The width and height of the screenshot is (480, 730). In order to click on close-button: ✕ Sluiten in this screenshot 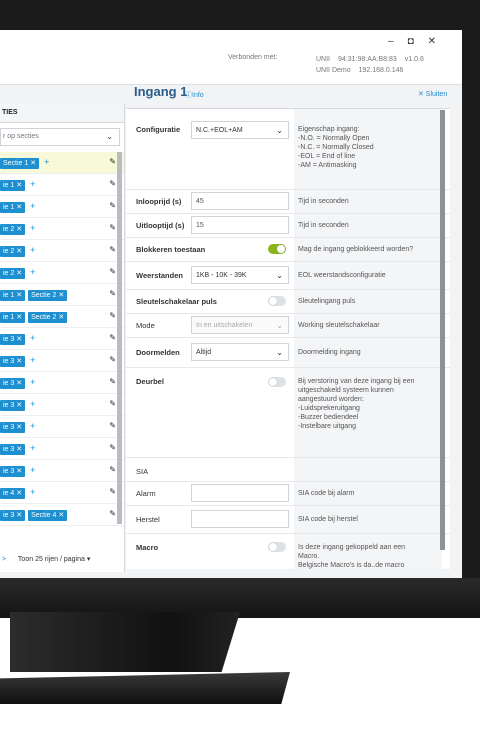, I will do `click(432, 94)`.